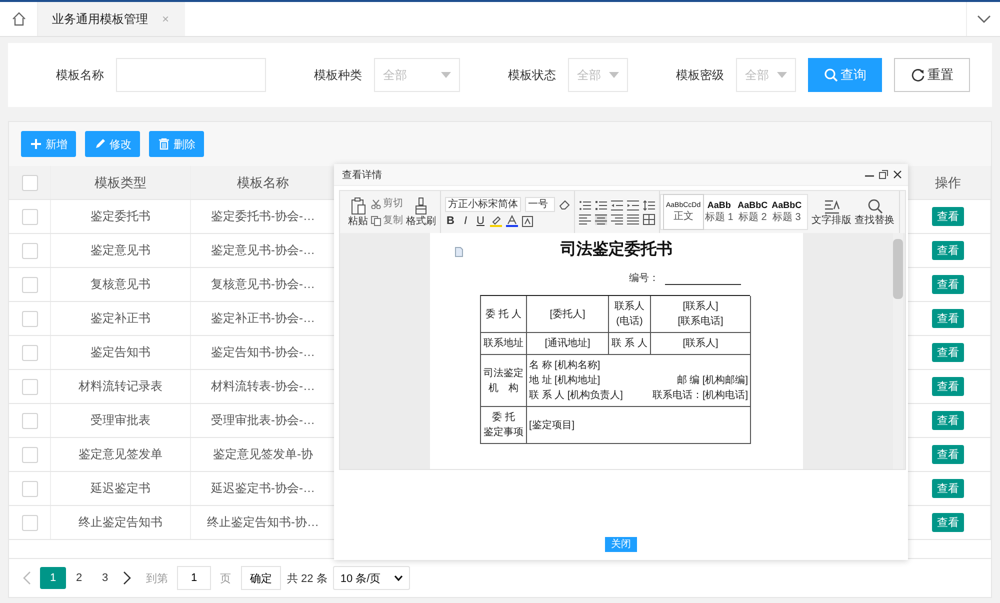 This screenshot has height=603, width=1000. What do you see at coordinates (53, 578) in the screenshot?
I see `page-link: 1` at bounding box center [53, 578].